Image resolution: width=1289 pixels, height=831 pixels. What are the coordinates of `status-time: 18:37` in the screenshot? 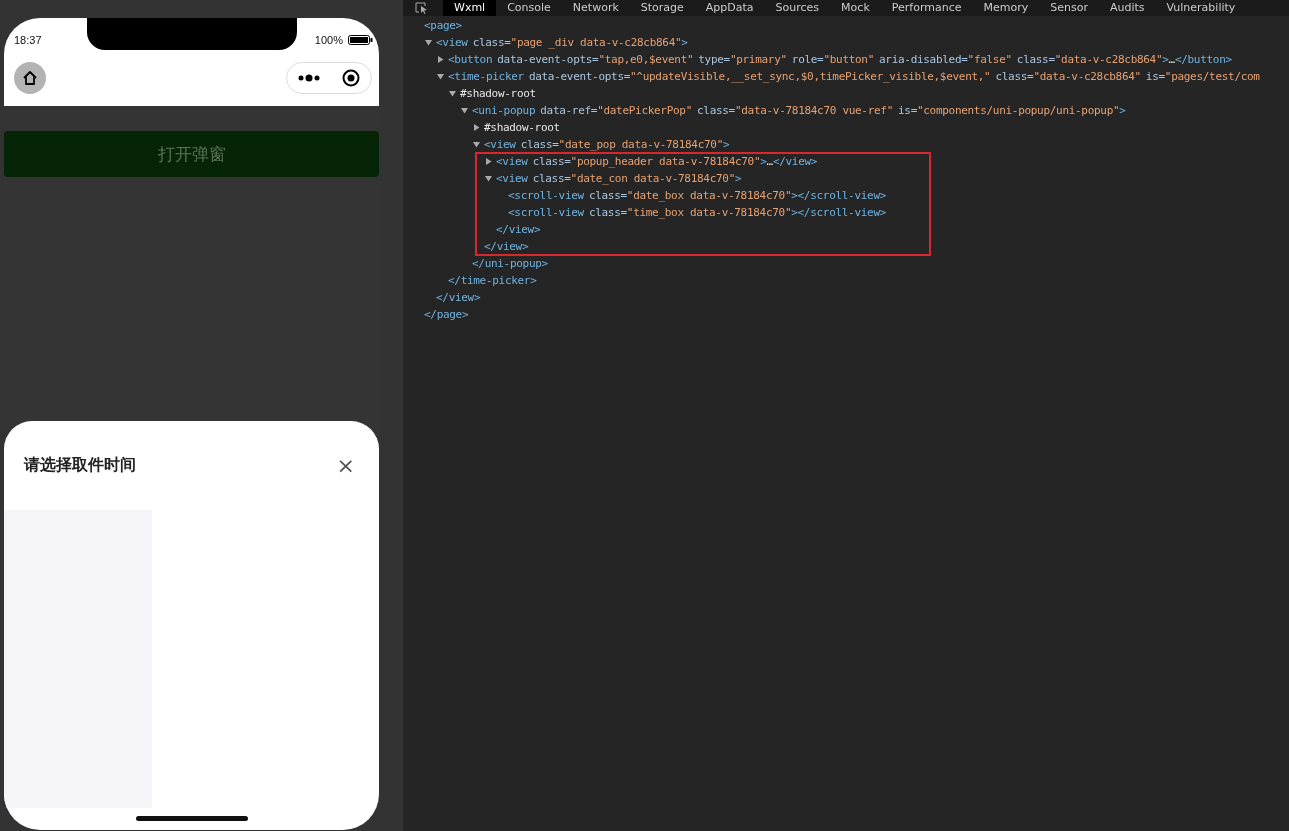 It's located at (28, 40).